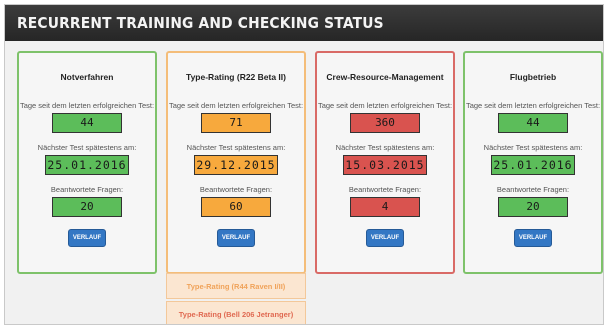 The height and width of the screenshot is (325, 608). I want to click on card-title: Notverfahren, so click(87, 77).